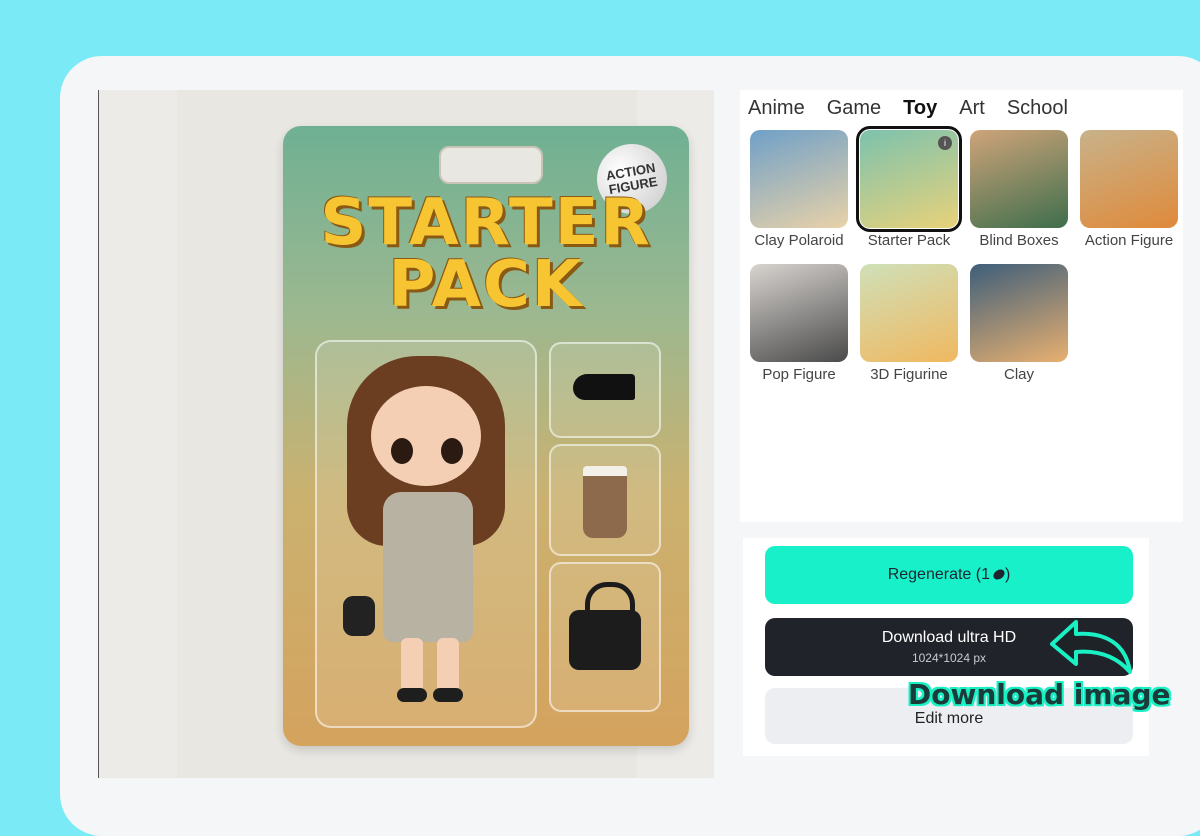 The image size is (1200, 836). What do you see at coordinates (1039, 694) in the screenshot?
I see `download-image-annotation: Download image` at bounding box center [1039, 694].